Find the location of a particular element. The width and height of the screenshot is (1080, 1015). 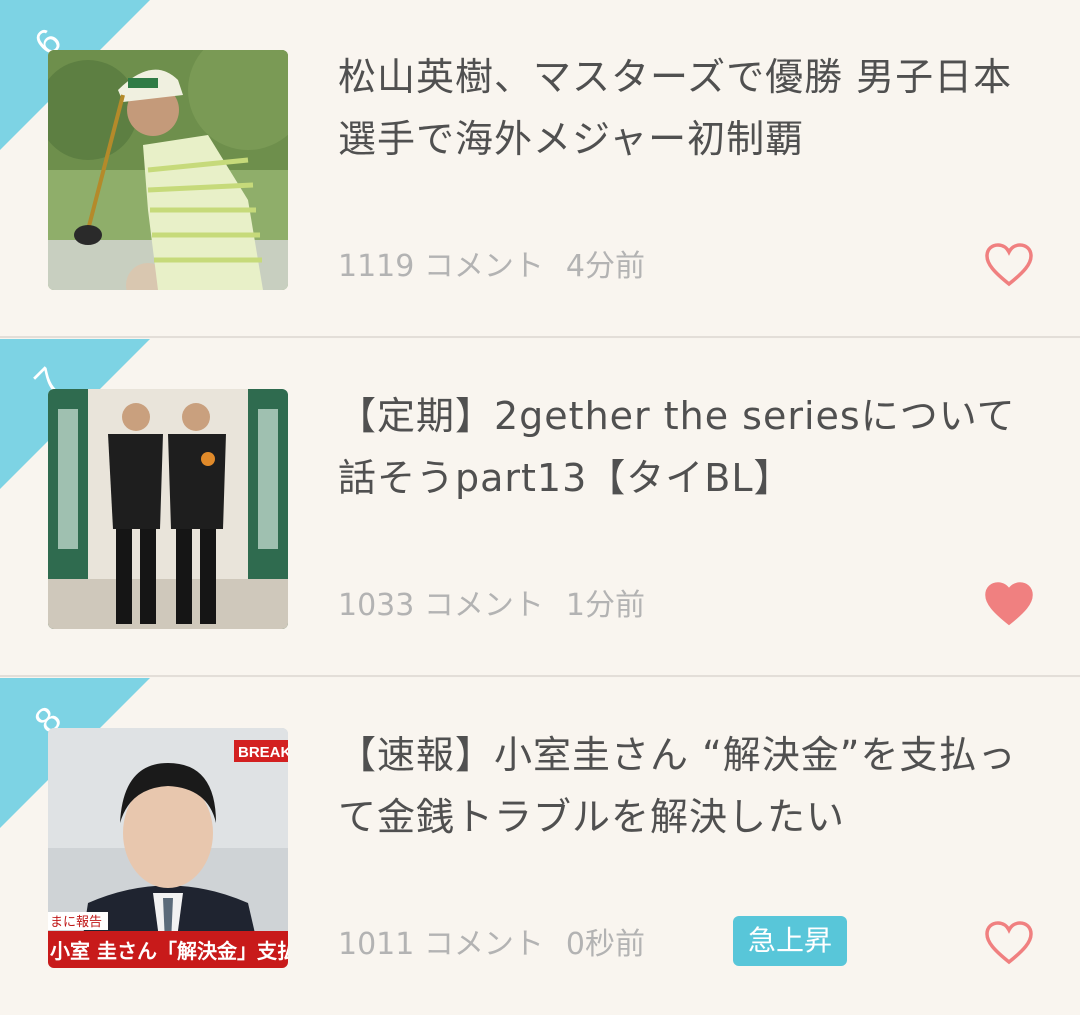

thumbnail-image: BREAK まに報告 小室 圭さん「解決金」支払 is located at coordinates (168, 848).